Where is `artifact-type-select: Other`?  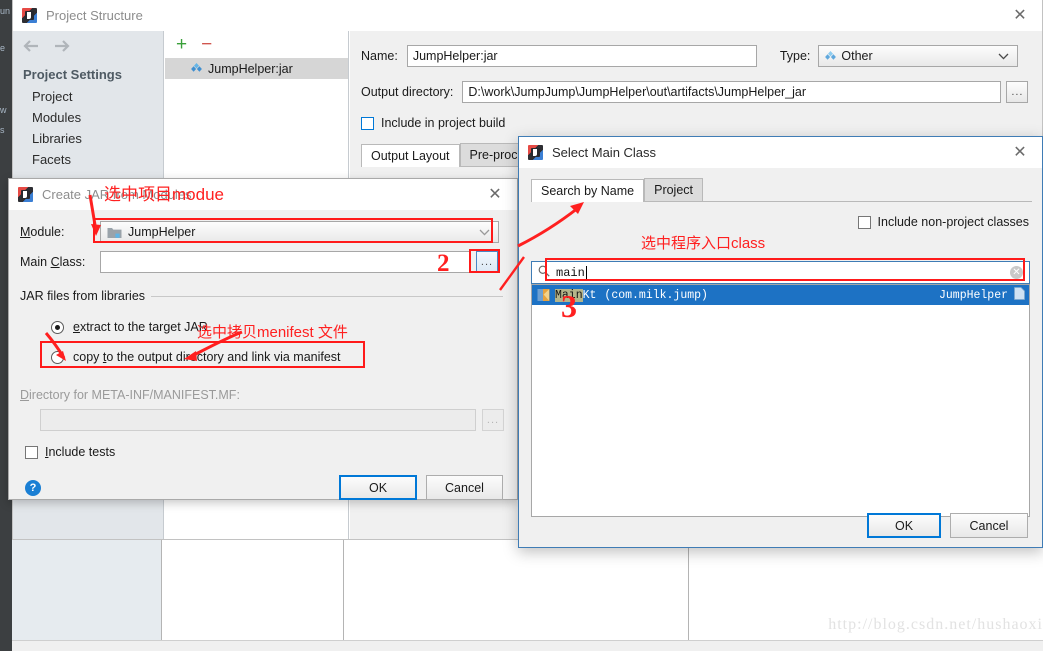 artifact-type-select: Other is located at coordinates (918, 56).